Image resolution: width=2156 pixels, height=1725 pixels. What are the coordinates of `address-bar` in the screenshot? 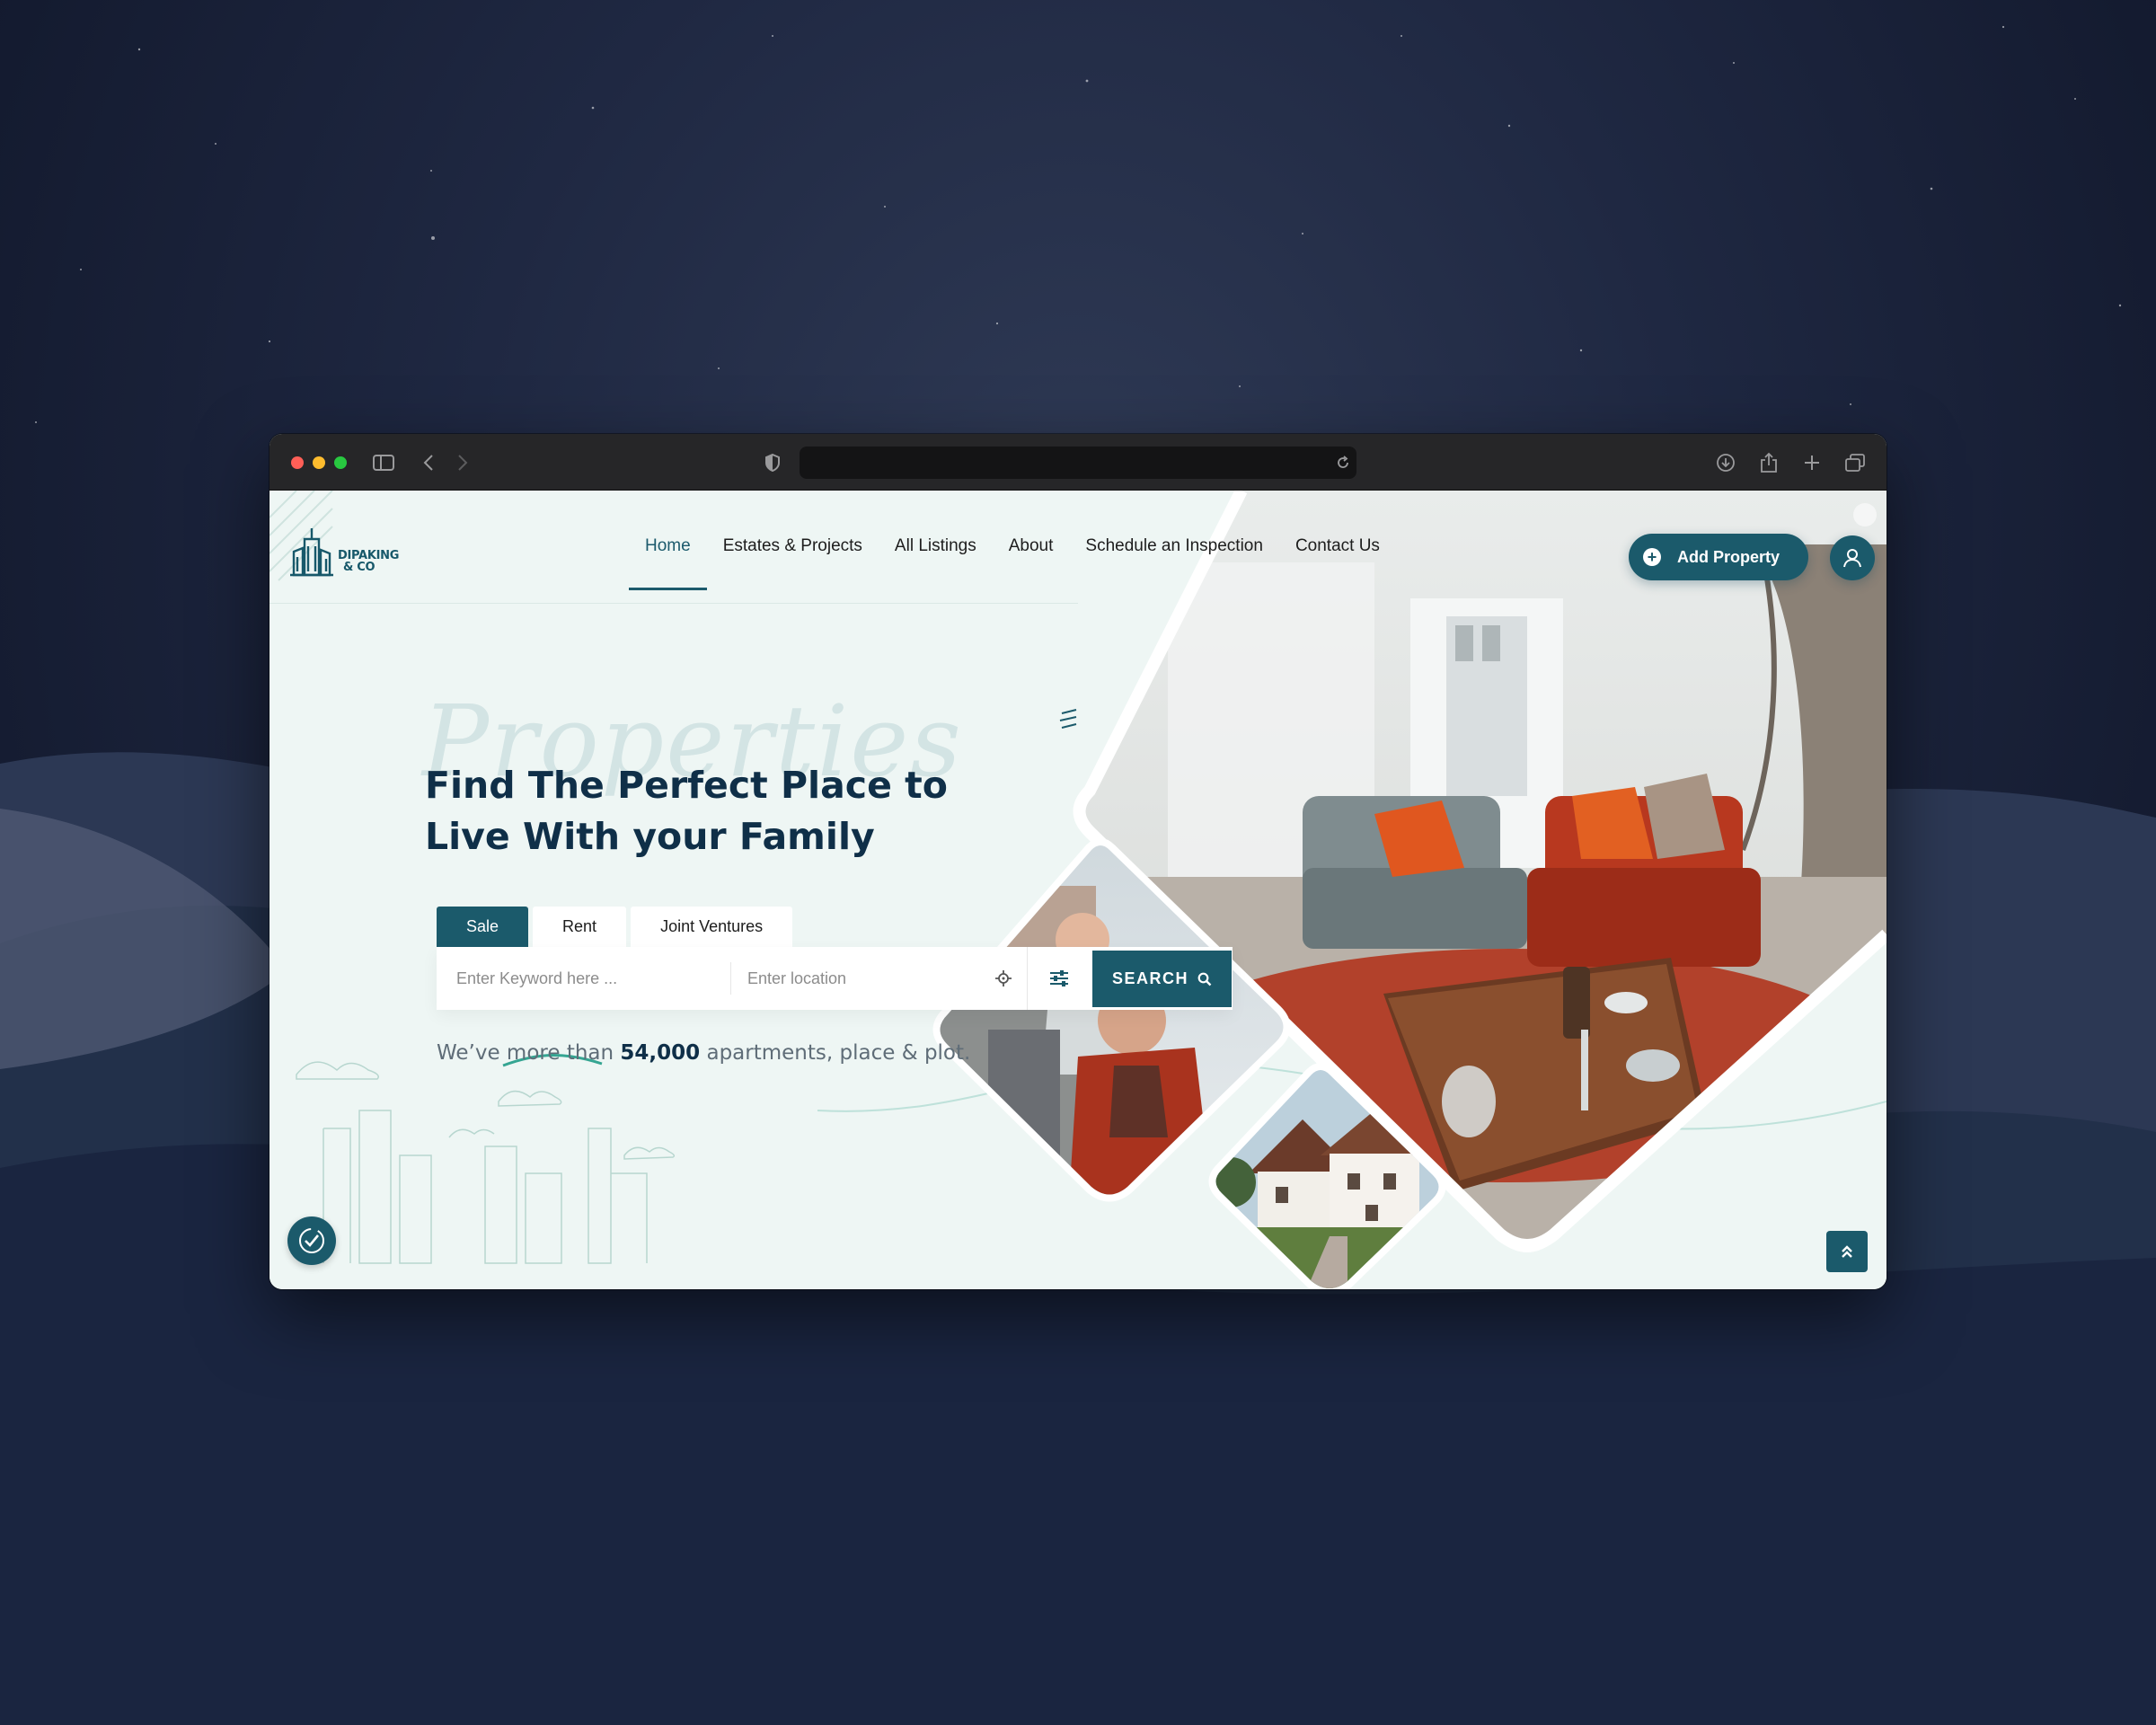 It's located at (1078, 463).